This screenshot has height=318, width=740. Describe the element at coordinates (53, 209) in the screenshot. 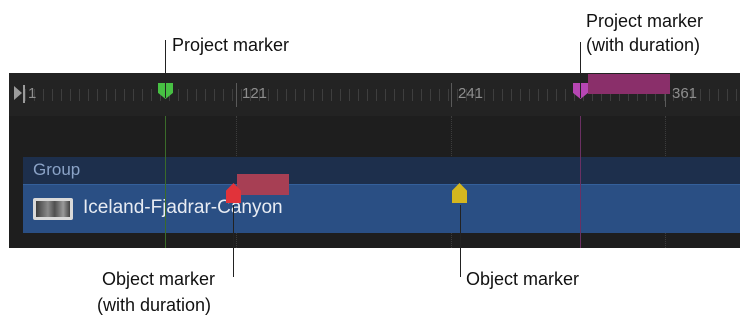

I see `layer-thumbnail` at that location.